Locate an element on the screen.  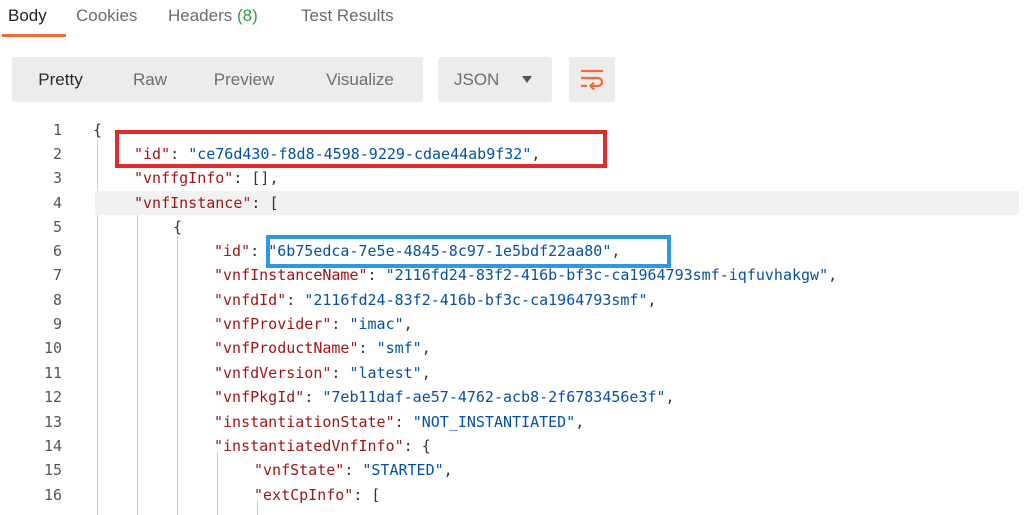
line-number: 15 is located at coordinates (52, 470).